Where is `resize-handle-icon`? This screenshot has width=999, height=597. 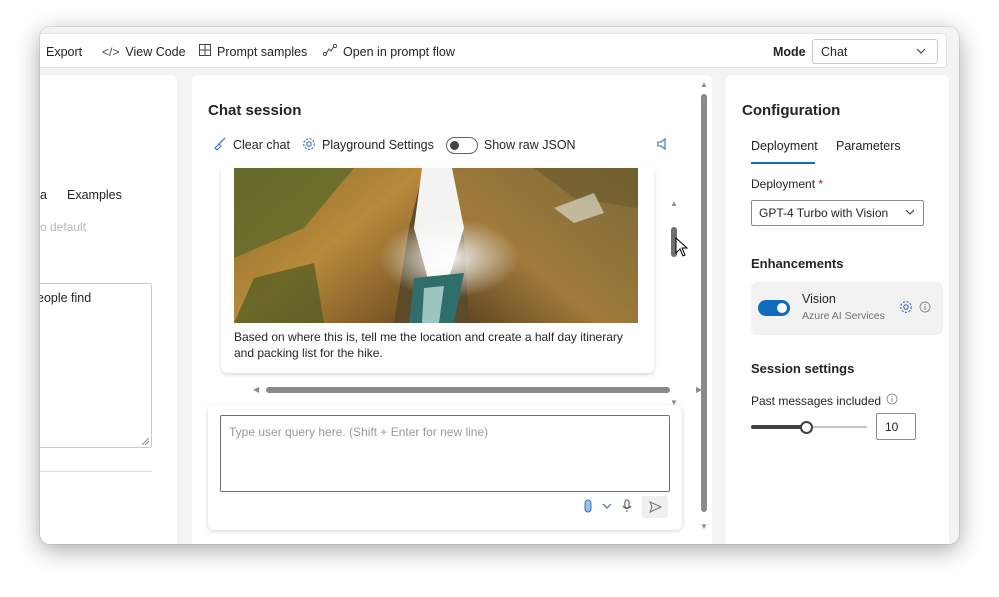
resize-handle-icon is located at coordinates (145, 441).